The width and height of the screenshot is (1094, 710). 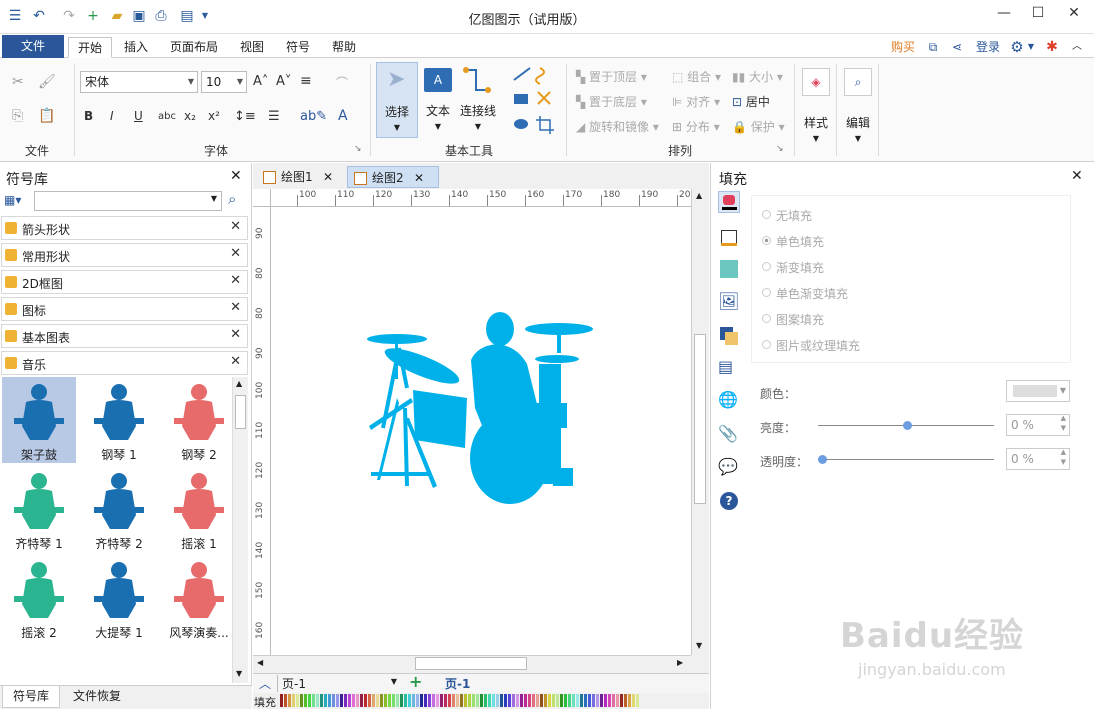 What do you see at coordinates (17, 116) in the screenshot?
I see `copy-icon: ⎘` at bounding box center [17, 116].